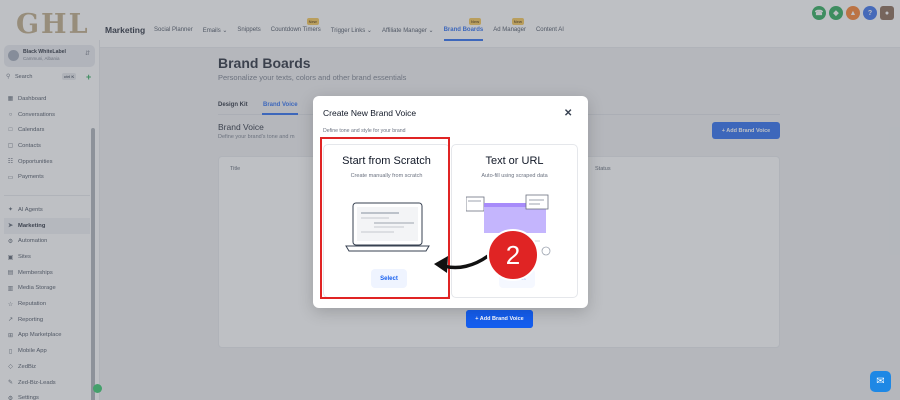 The width and height of the screenshot is (900, 400). Describe the element at coordinates (514, 176) in the screenshot. I see `option-description: Auto-fill using scraped data` at that location.